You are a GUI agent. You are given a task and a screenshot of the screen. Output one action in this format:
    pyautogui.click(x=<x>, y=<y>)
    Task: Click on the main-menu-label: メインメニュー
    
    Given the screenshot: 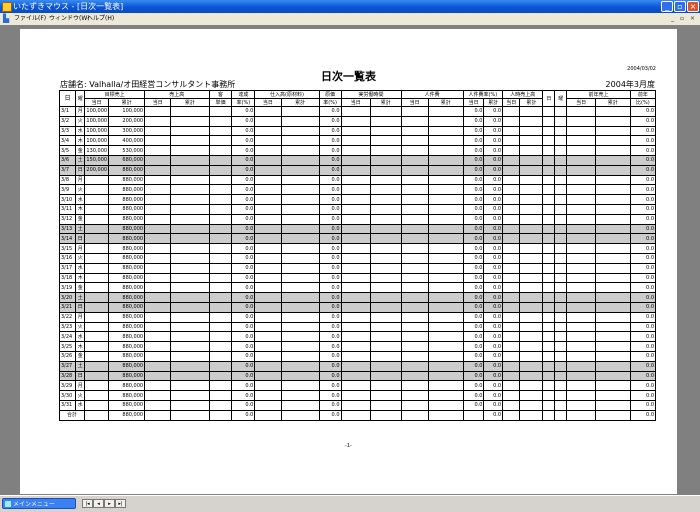 What is the action you would take?
    pyautogui.click(x=34, y=504)
    